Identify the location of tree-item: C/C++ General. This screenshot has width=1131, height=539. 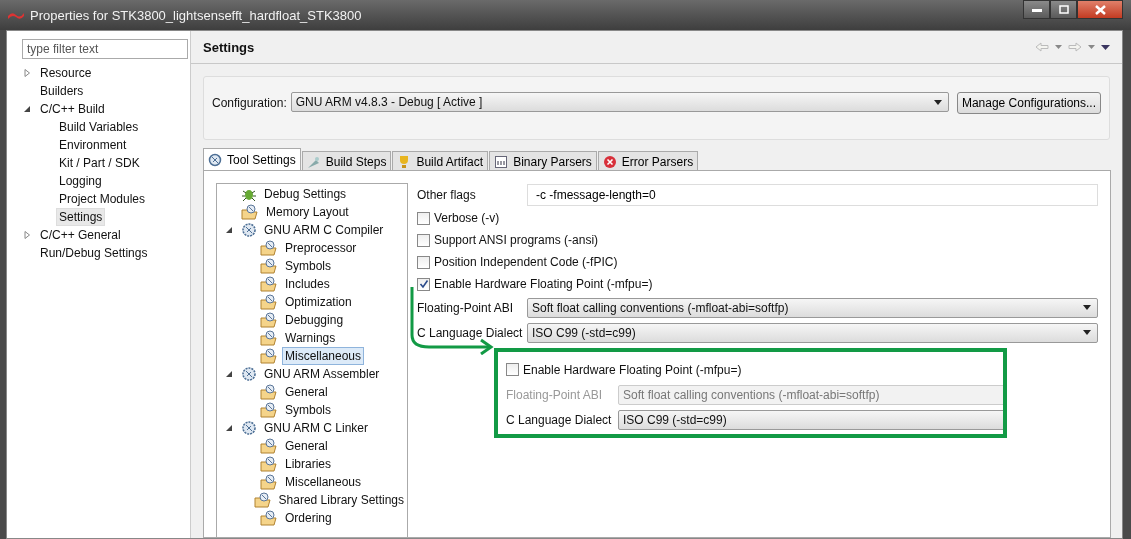
(80, 235).